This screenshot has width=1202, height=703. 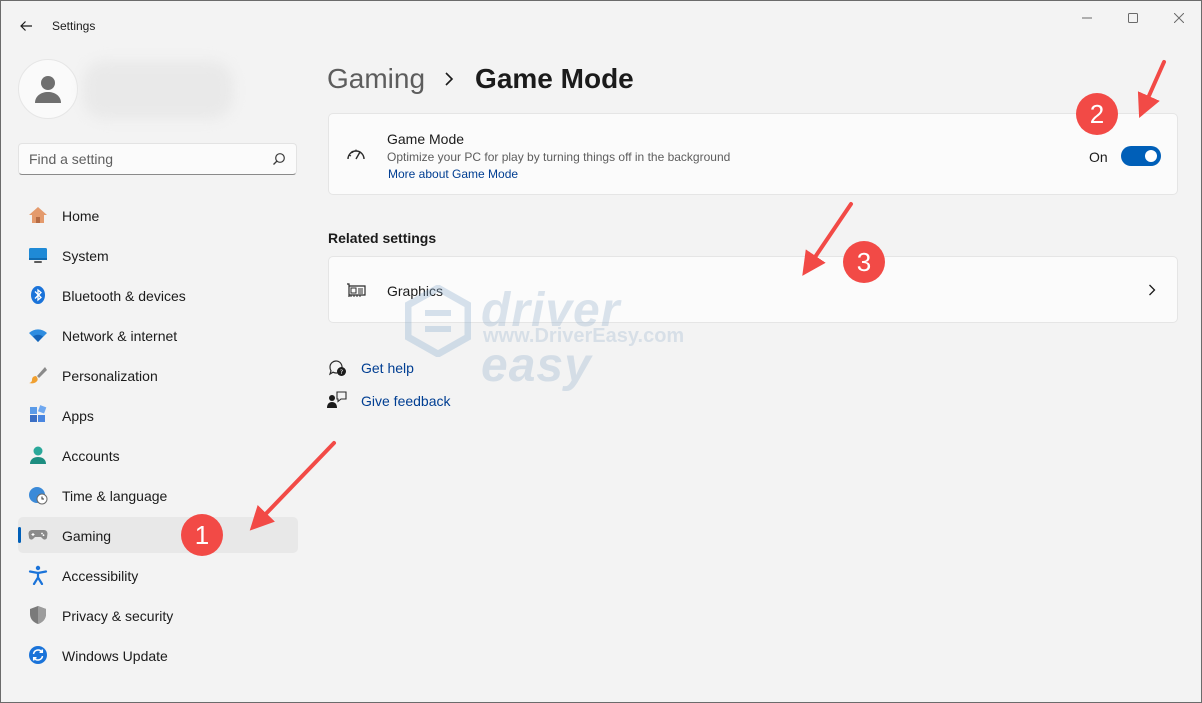 What do you see at coordinates (91, 456) in the screenshot?
I see `sidebar-item-label: Accounts` at bounding box center [91, 456].